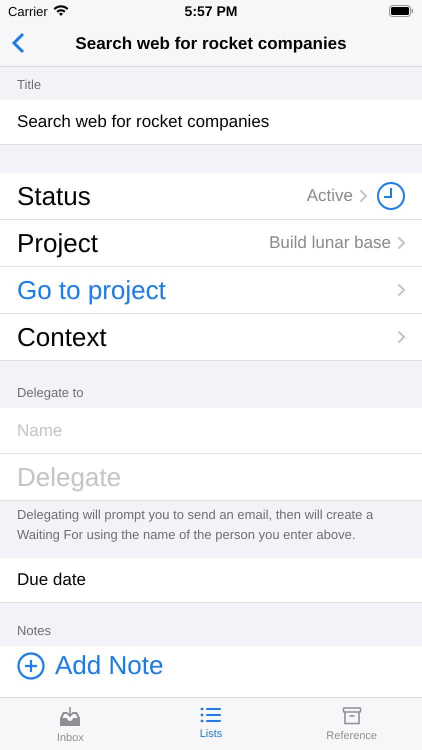 This screenshot has height=750, width=422. I want to click on due-date-label: Due date, so click(51, 580).